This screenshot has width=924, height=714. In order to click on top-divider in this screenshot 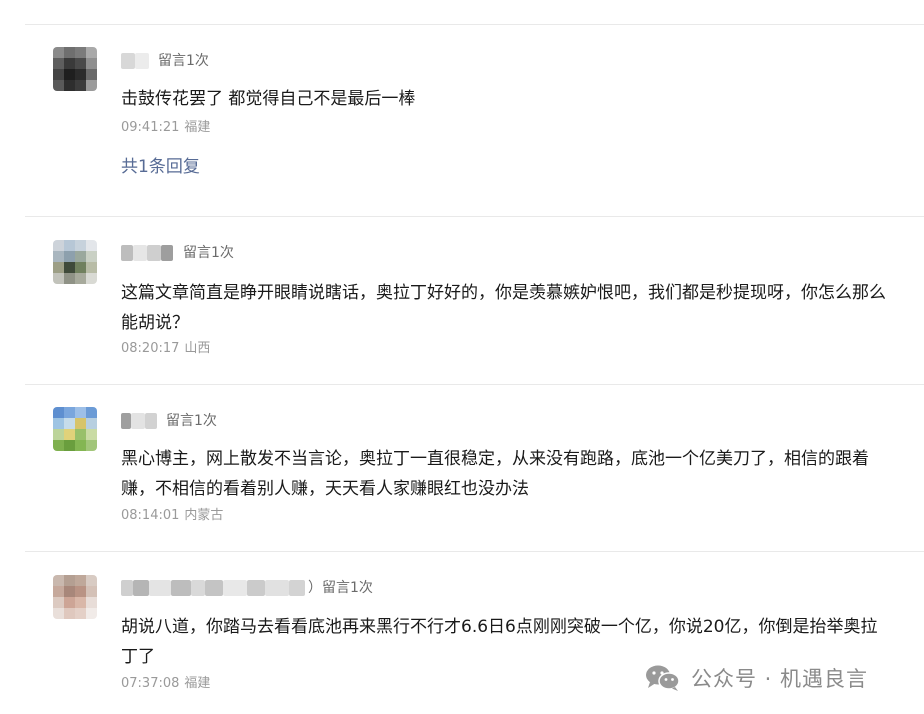, I will do `click(474, 24)`.